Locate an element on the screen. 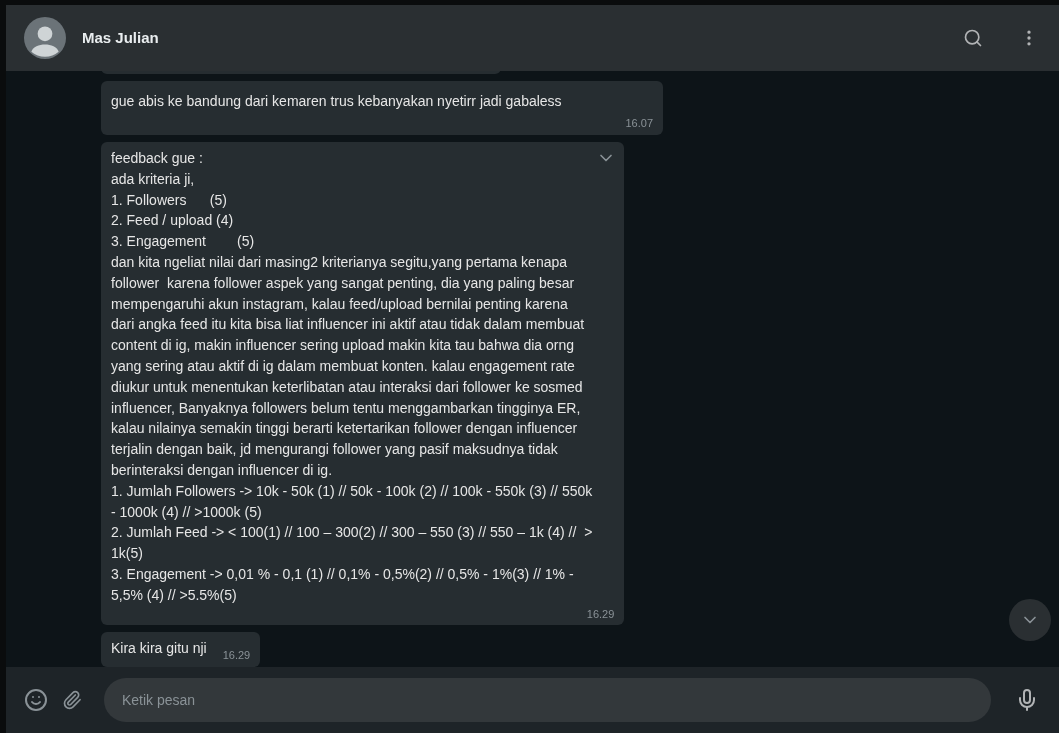 The width and height of the screenshot is (1059, 733). message-text: Kira kira gitu nji is located at coordinates (159, 648).